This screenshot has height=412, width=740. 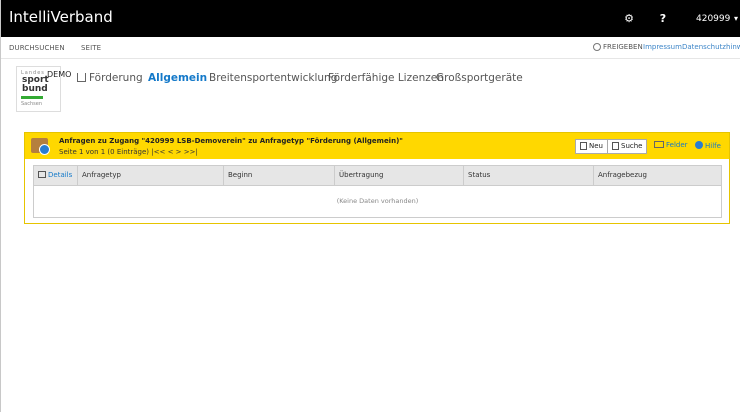 I want to click on logo-text-sachsen: Sachsen, so click(x=32, y=104).